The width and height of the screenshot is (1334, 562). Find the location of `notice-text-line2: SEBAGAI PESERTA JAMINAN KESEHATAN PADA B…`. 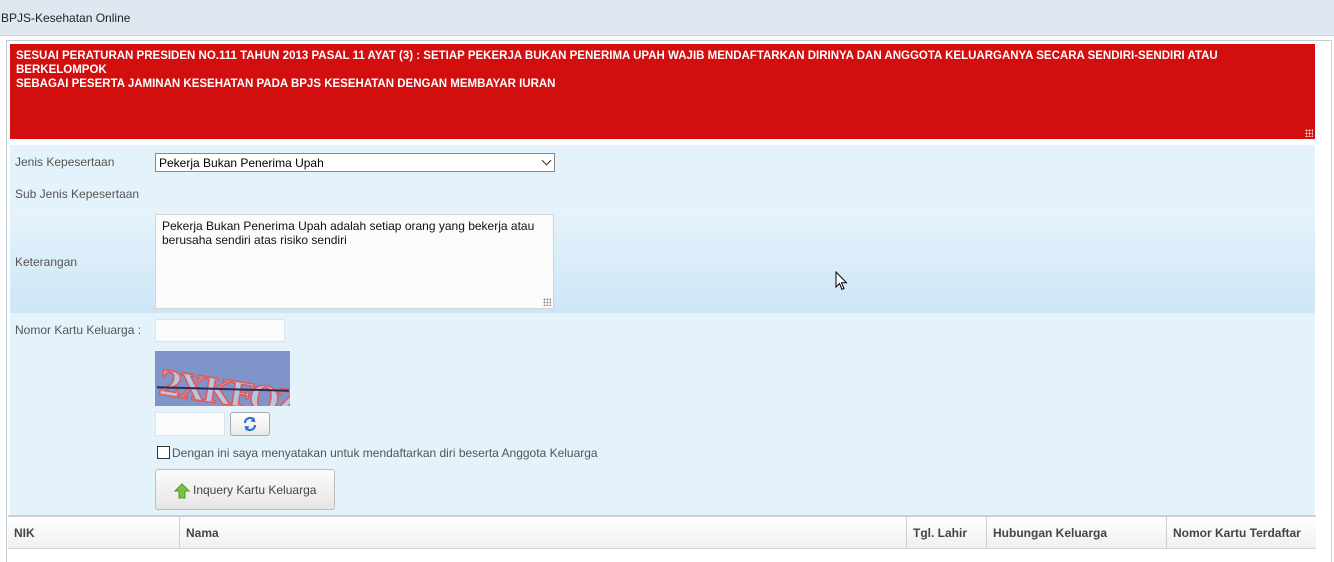

notice-text-line2: SEBAGAI PESERTA JAMINAN KESEHATAN PADA B… is located at coordinates (286, 84).